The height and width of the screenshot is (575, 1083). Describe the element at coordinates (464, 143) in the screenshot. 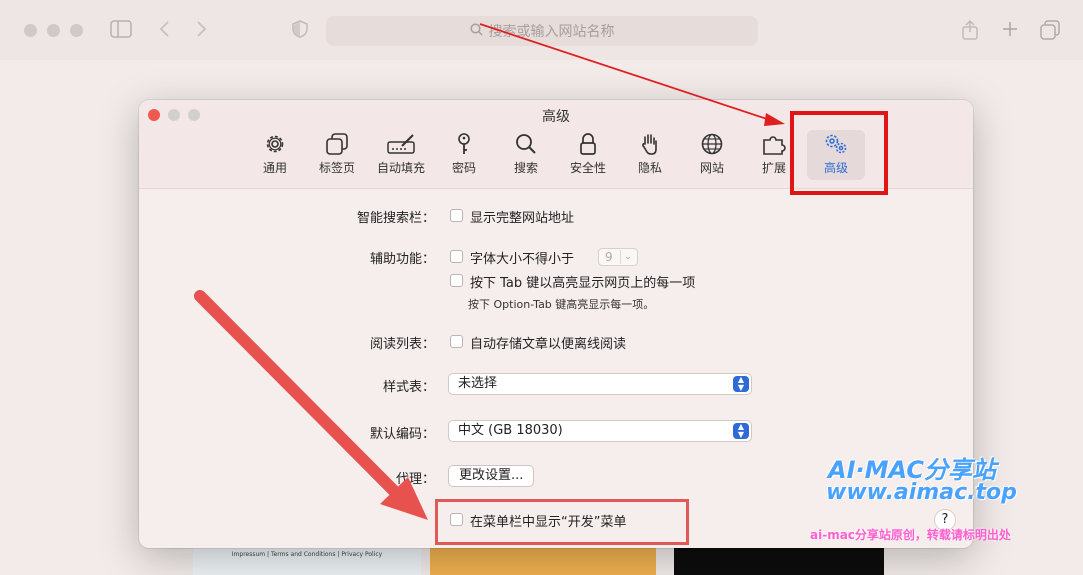

I see `key-icon` at that location.